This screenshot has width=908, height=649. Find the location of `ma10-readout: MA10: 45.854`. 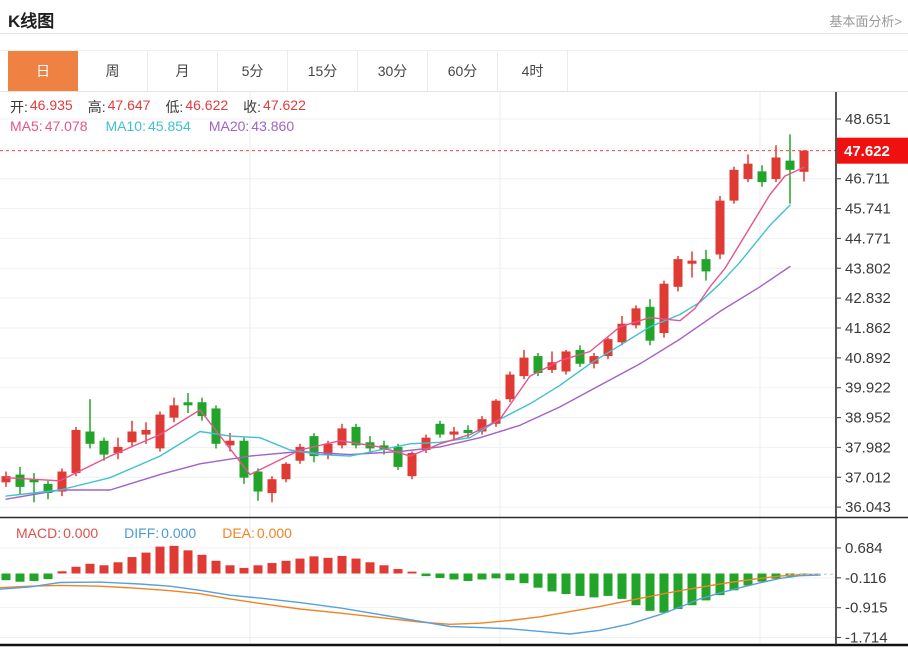

ma10-readout: MA10: 45.854 is located at coordinates (148, 126).